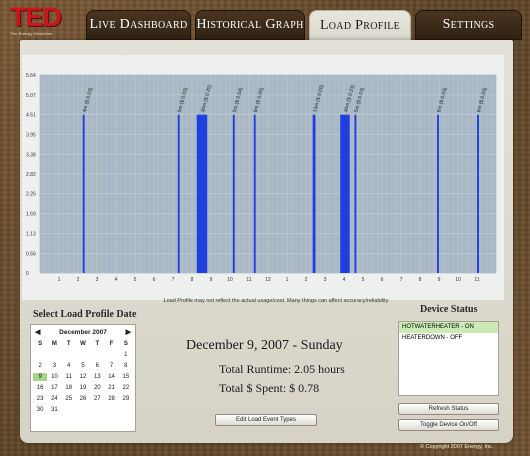 The height and width of the screenshot is (456, 530). Describe the element at coordinates (40, 388) in the screenshot. I see `calendar-day: 16` at that location.